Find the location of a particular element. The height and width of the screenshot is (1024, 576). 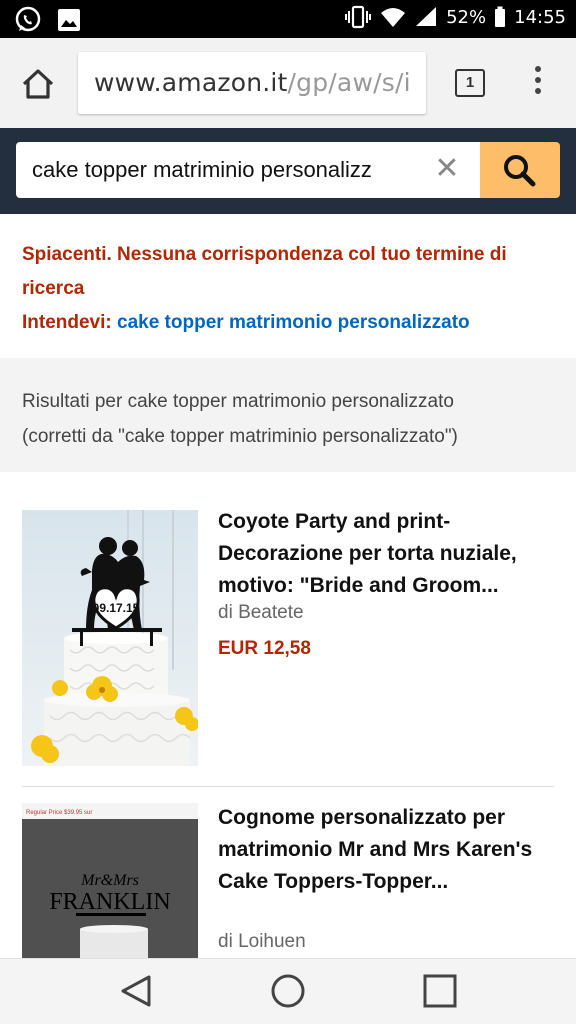

recent-apps-icon is located at coordinates (440, 991).